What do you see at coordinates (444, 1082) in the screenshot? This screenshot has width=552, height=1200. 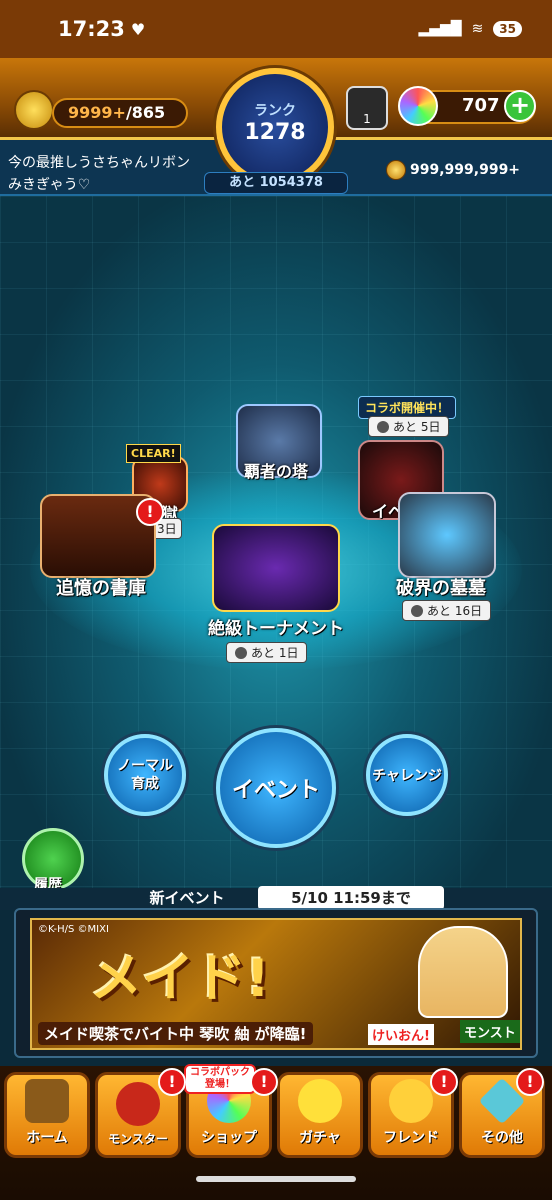 I see `friend-alert-badge: !` at bounding box center [444, 1082].